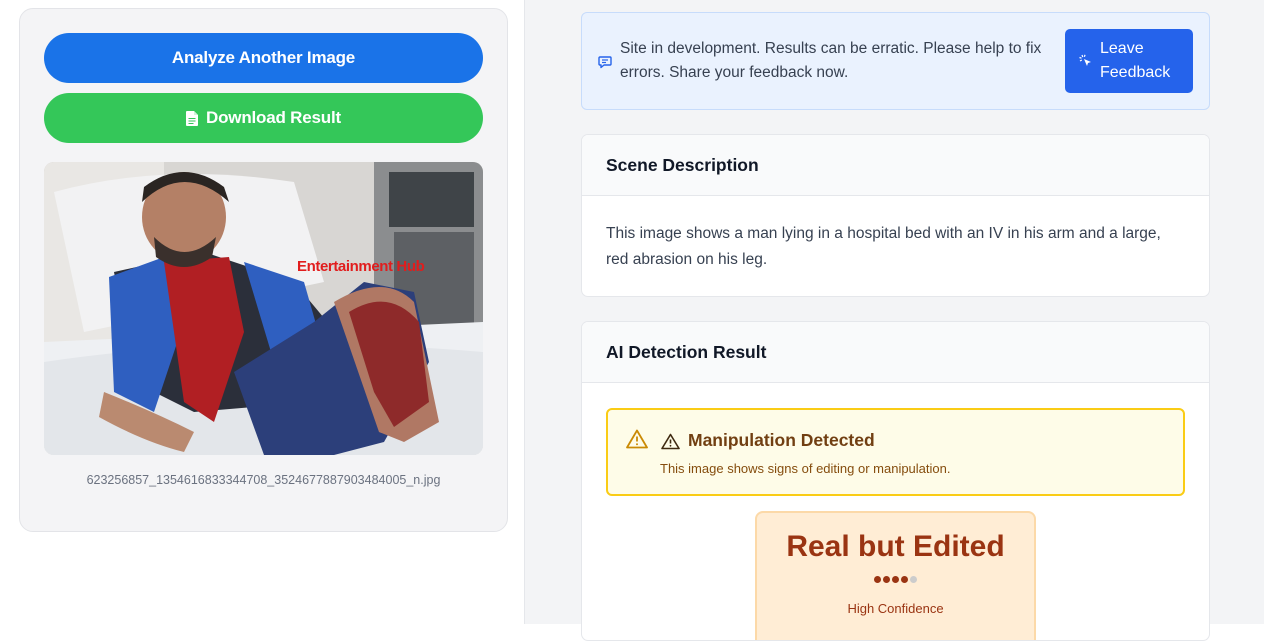  I want to click on document-icon, so click(192, 118).